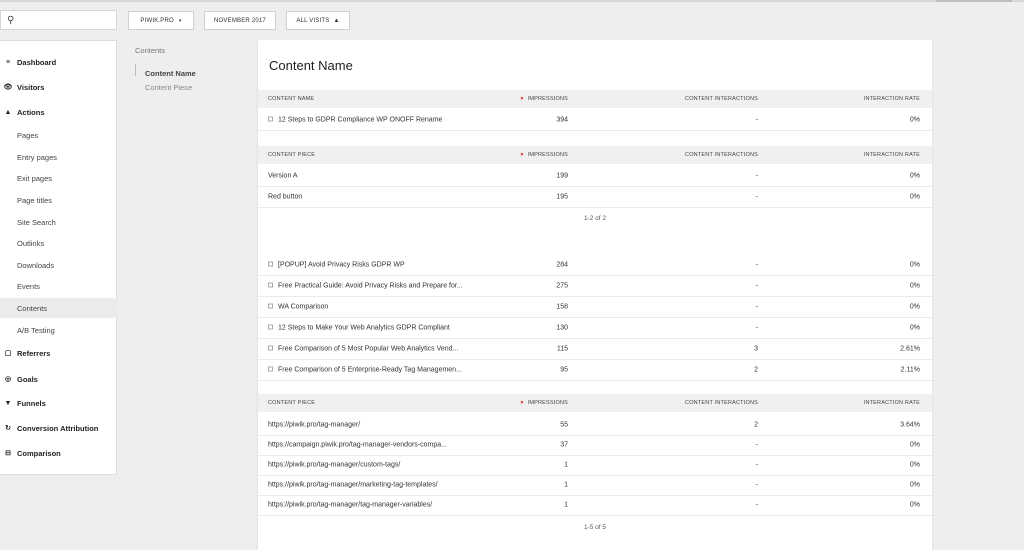  What do you see at coordinates (39, 453) in the screenshot?
I see `sidebar-item-label: Comparison` at bounding box center [39, 453].